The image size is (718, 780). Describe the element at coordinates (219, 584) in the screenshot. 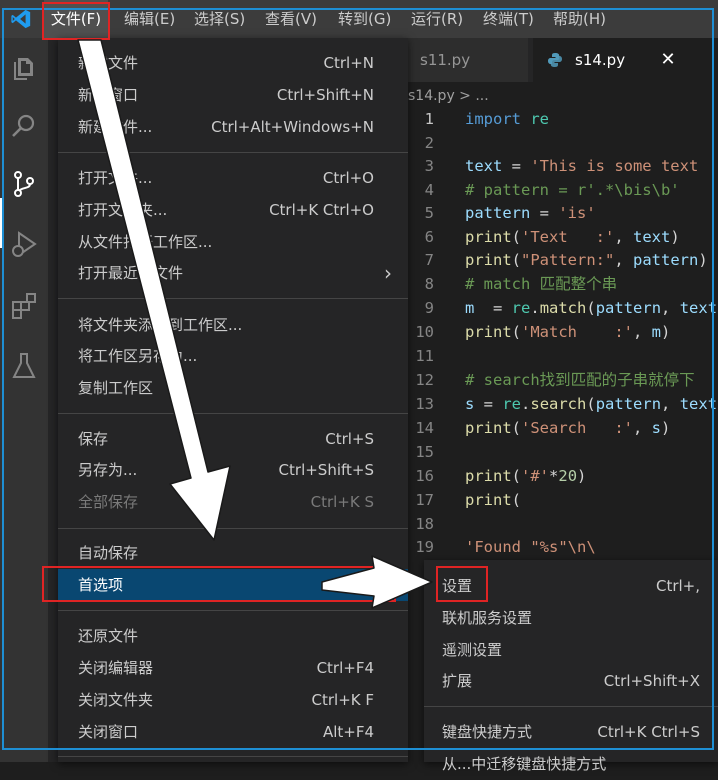

I see `preferences-highlight-annotation` at that location.